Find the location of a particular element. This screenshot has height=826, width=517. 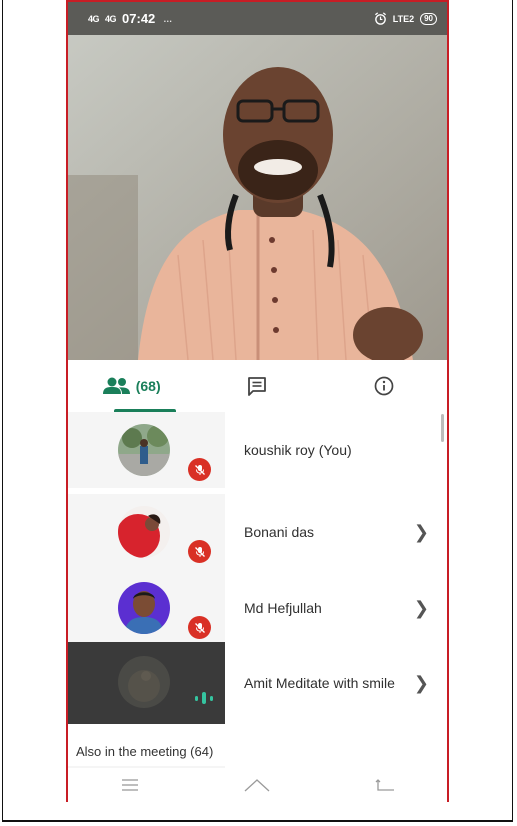

tab-info is located at coordinates (384, 386).